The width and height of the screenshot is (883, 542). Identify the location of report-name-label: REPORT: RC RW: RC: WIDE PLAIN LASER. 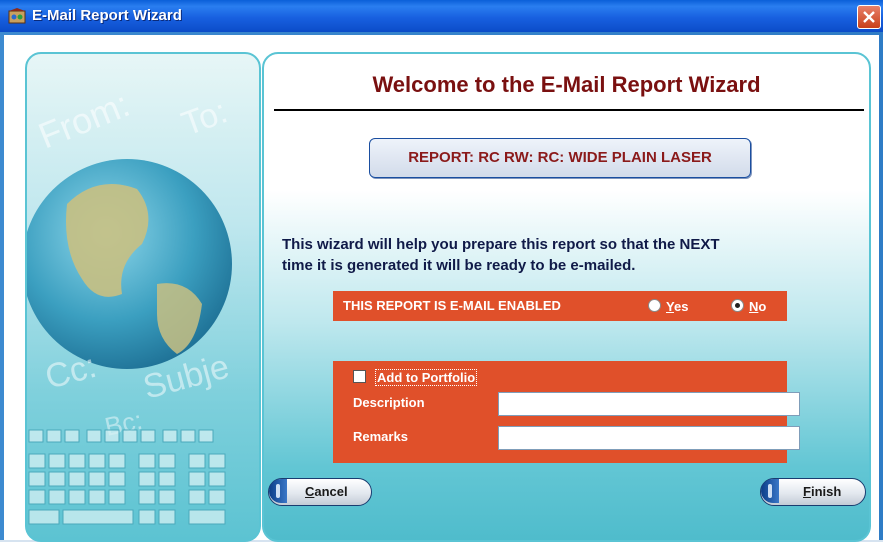
(560, 157).